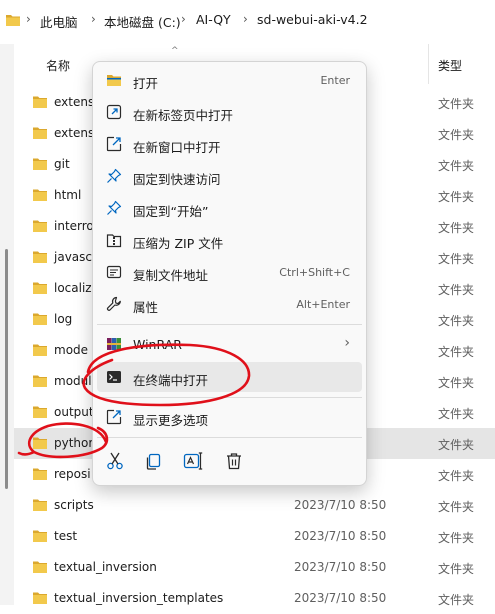 Image resolution: width=495 pixels, height=614 pixels. Describe the element at coordinates (347, 343) in the screenshot. I see `chevron-right-icon: ›` at that location.